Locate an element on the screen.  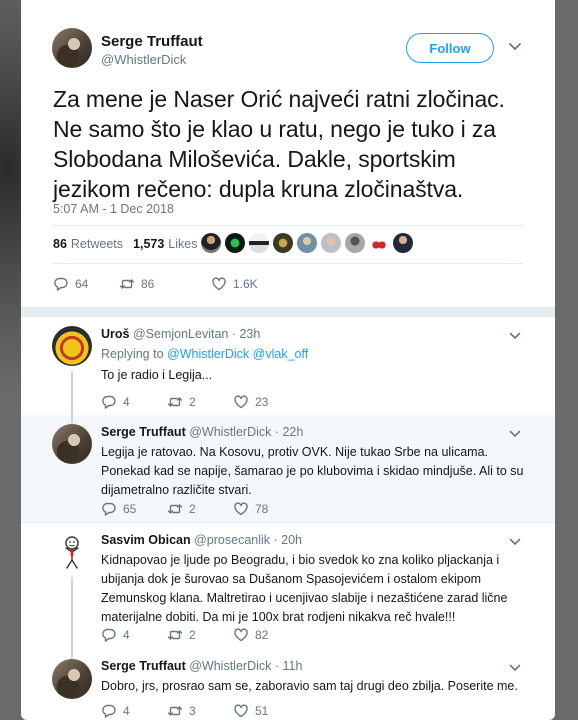
liker-avatars is located at coordinates (307, 243).